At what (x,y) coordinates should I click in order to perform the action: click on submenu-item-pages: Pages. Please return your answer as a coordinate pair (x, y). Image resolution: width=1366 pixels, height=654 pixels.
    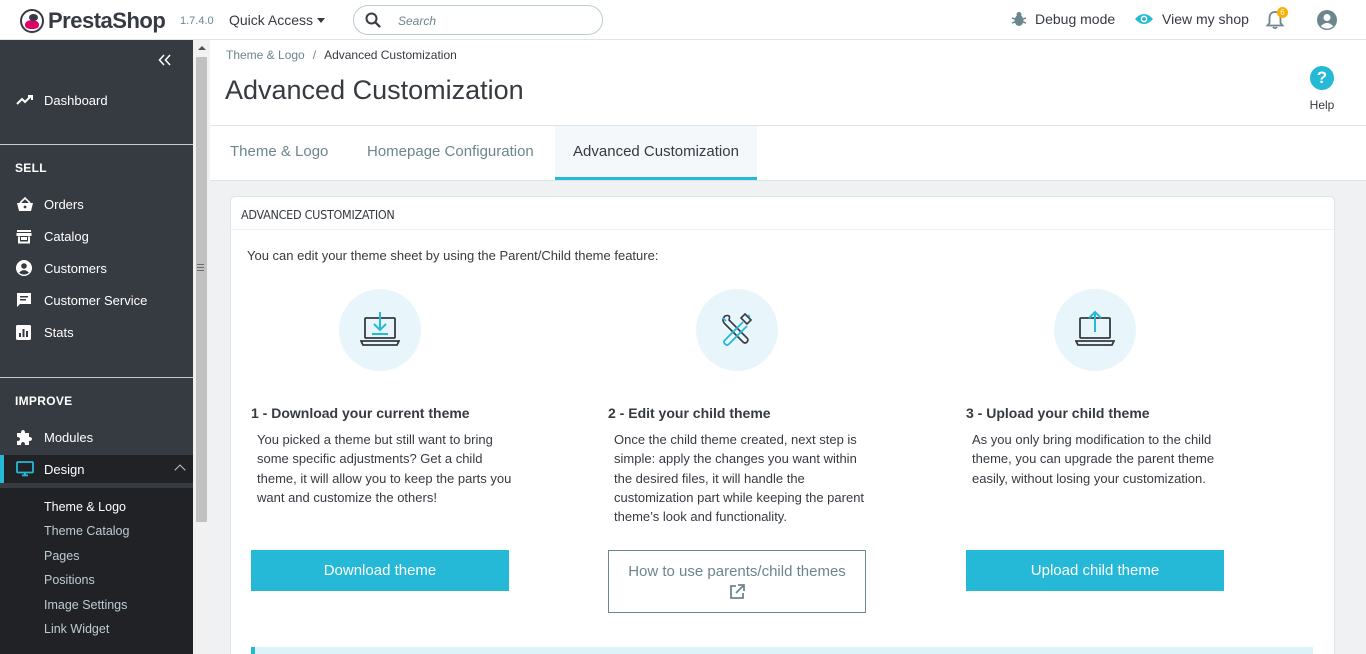
    Looking at the image, I should click on (61, 556).